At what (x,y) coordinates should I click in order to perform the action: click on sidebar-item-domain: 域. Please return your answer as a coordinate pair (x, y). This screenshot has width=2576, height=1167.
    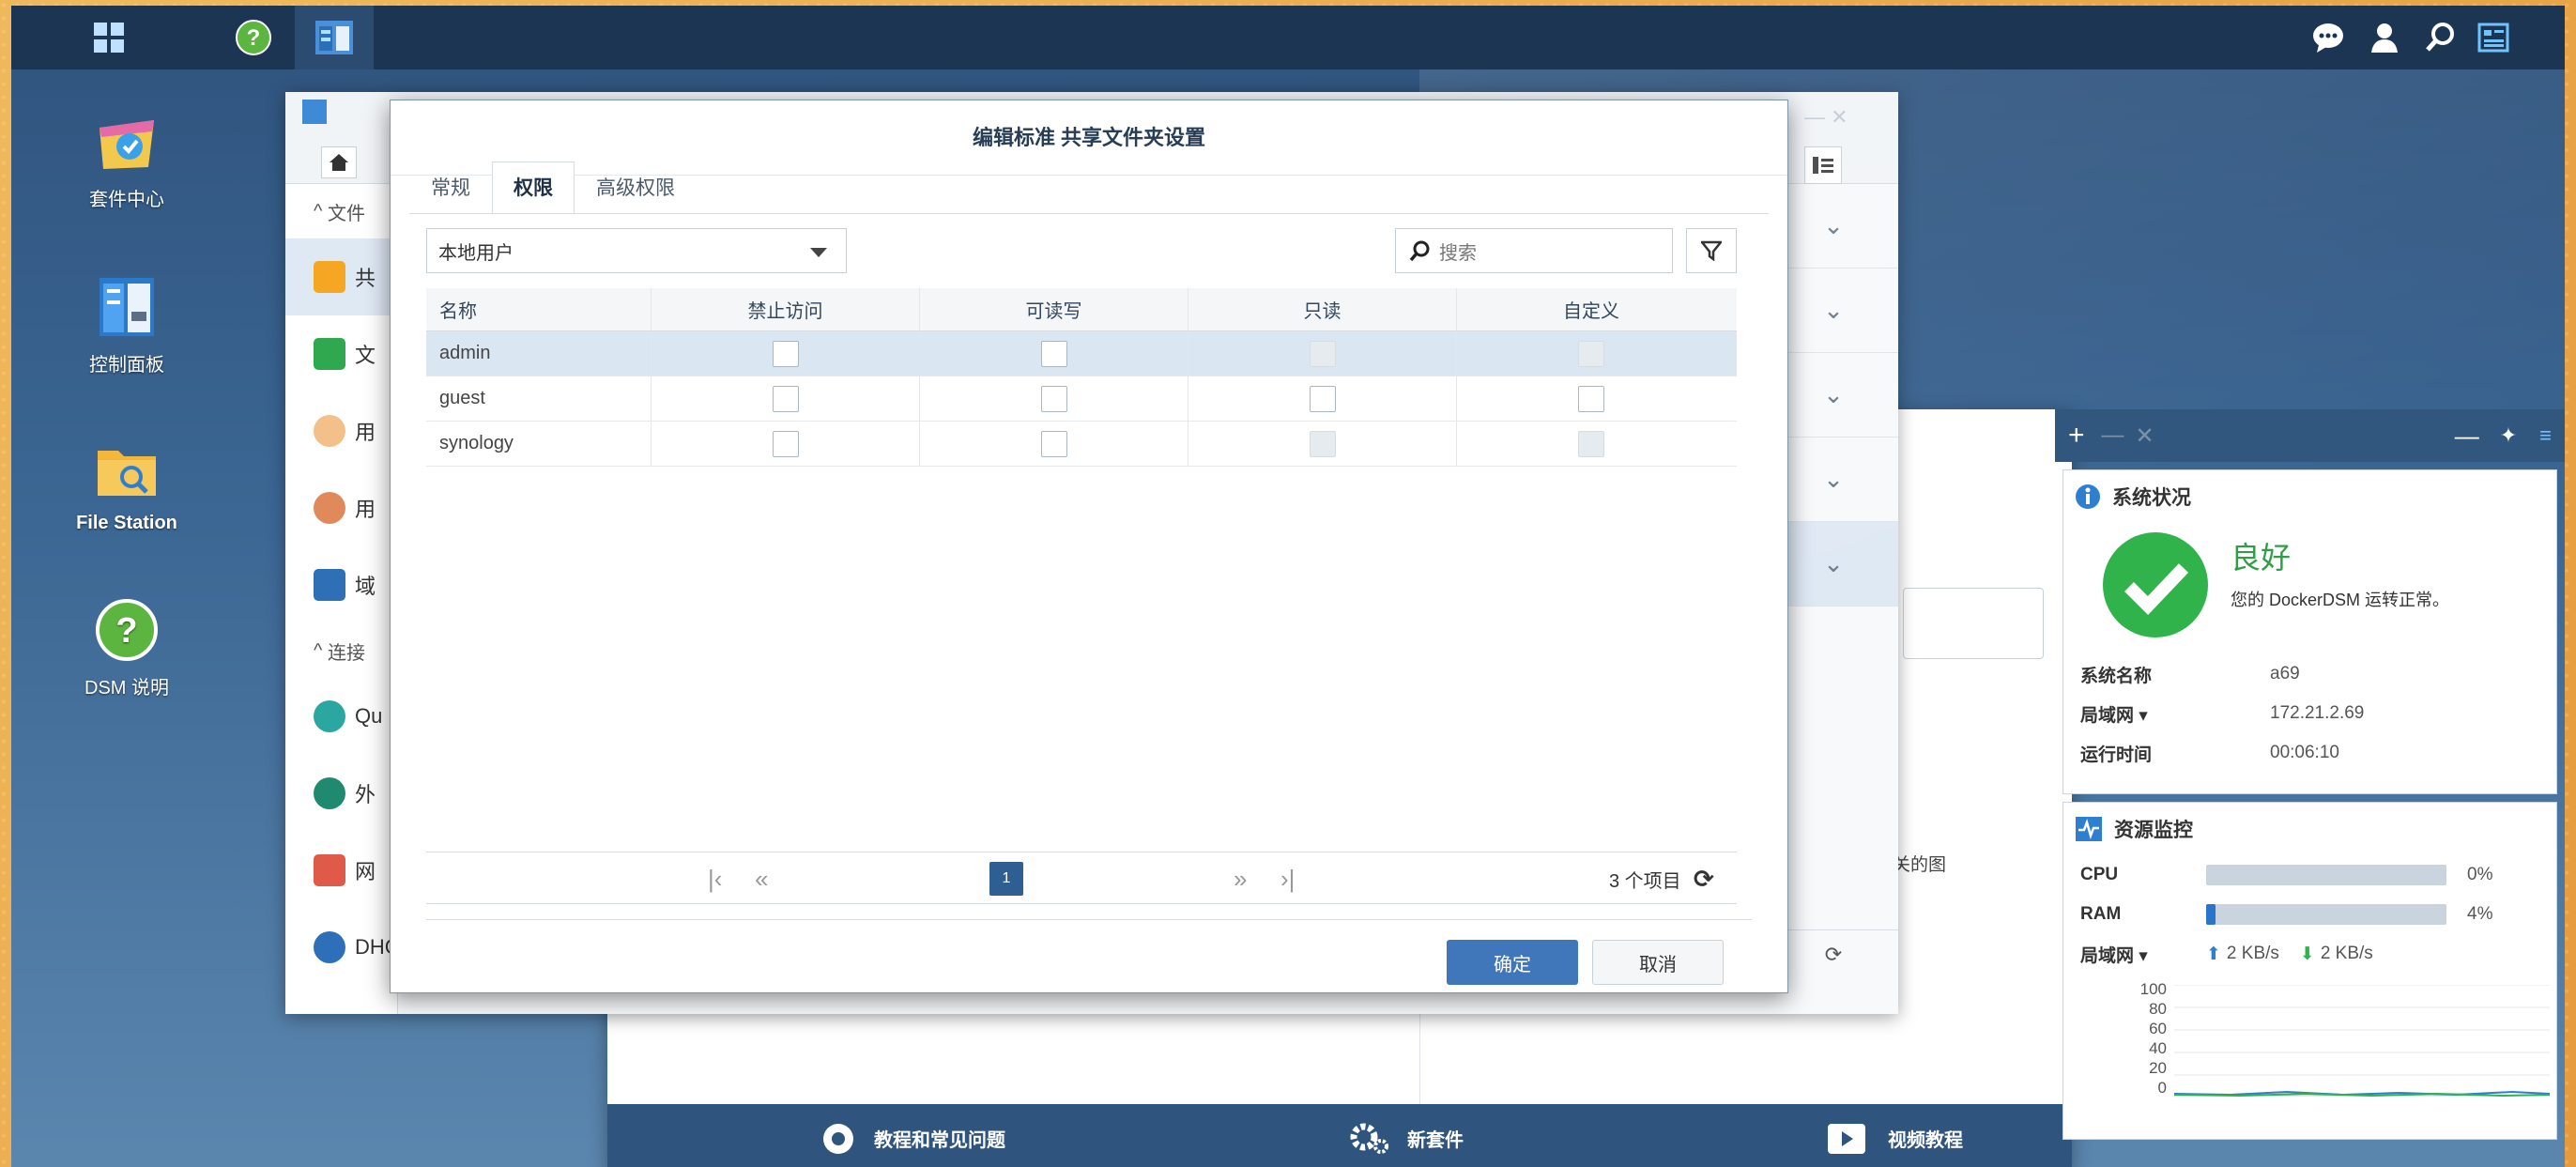
    Looking at the image, I should click on (341, 584).